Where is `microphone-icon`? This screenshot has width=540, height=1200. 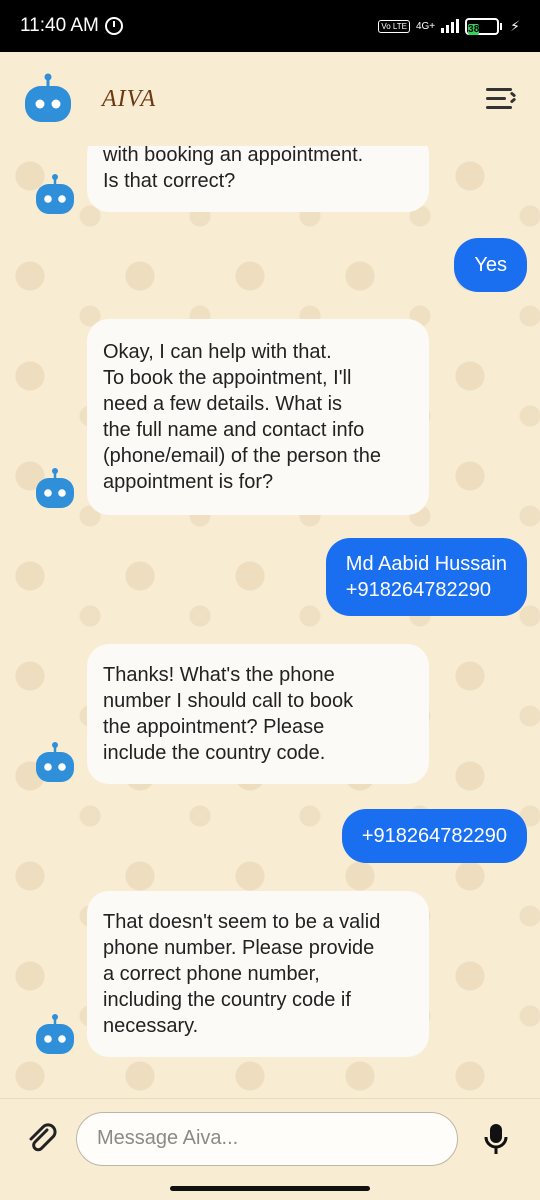
microphone-icon is located at coordinates (496, 1138).